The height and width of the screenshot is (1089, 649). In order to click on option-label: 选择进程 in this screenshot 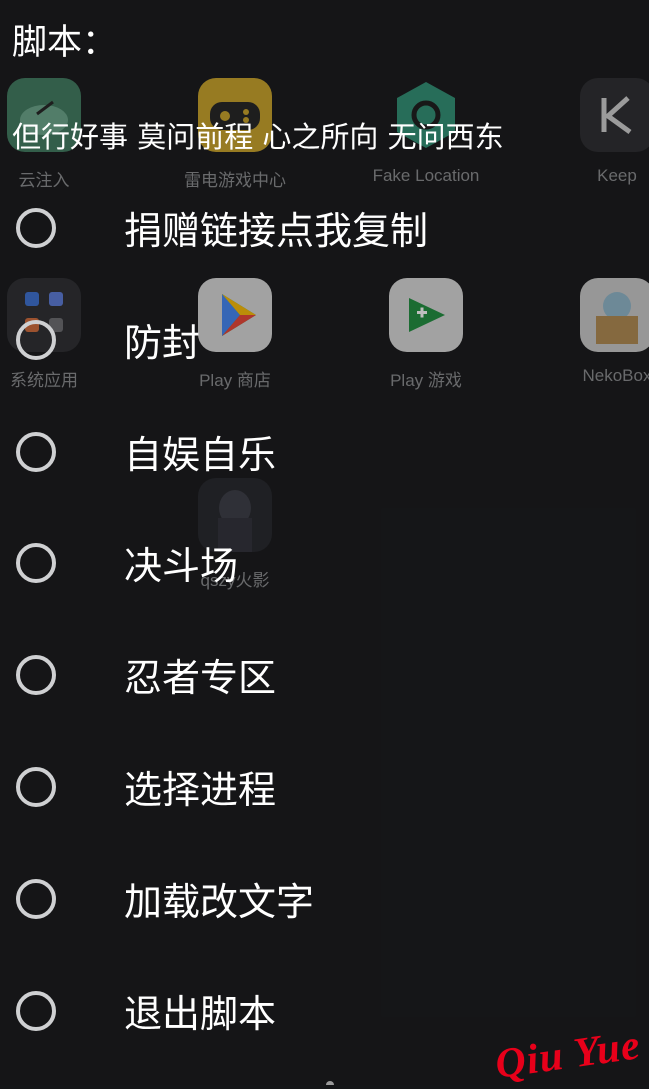, I will do `click(200, 790)`.